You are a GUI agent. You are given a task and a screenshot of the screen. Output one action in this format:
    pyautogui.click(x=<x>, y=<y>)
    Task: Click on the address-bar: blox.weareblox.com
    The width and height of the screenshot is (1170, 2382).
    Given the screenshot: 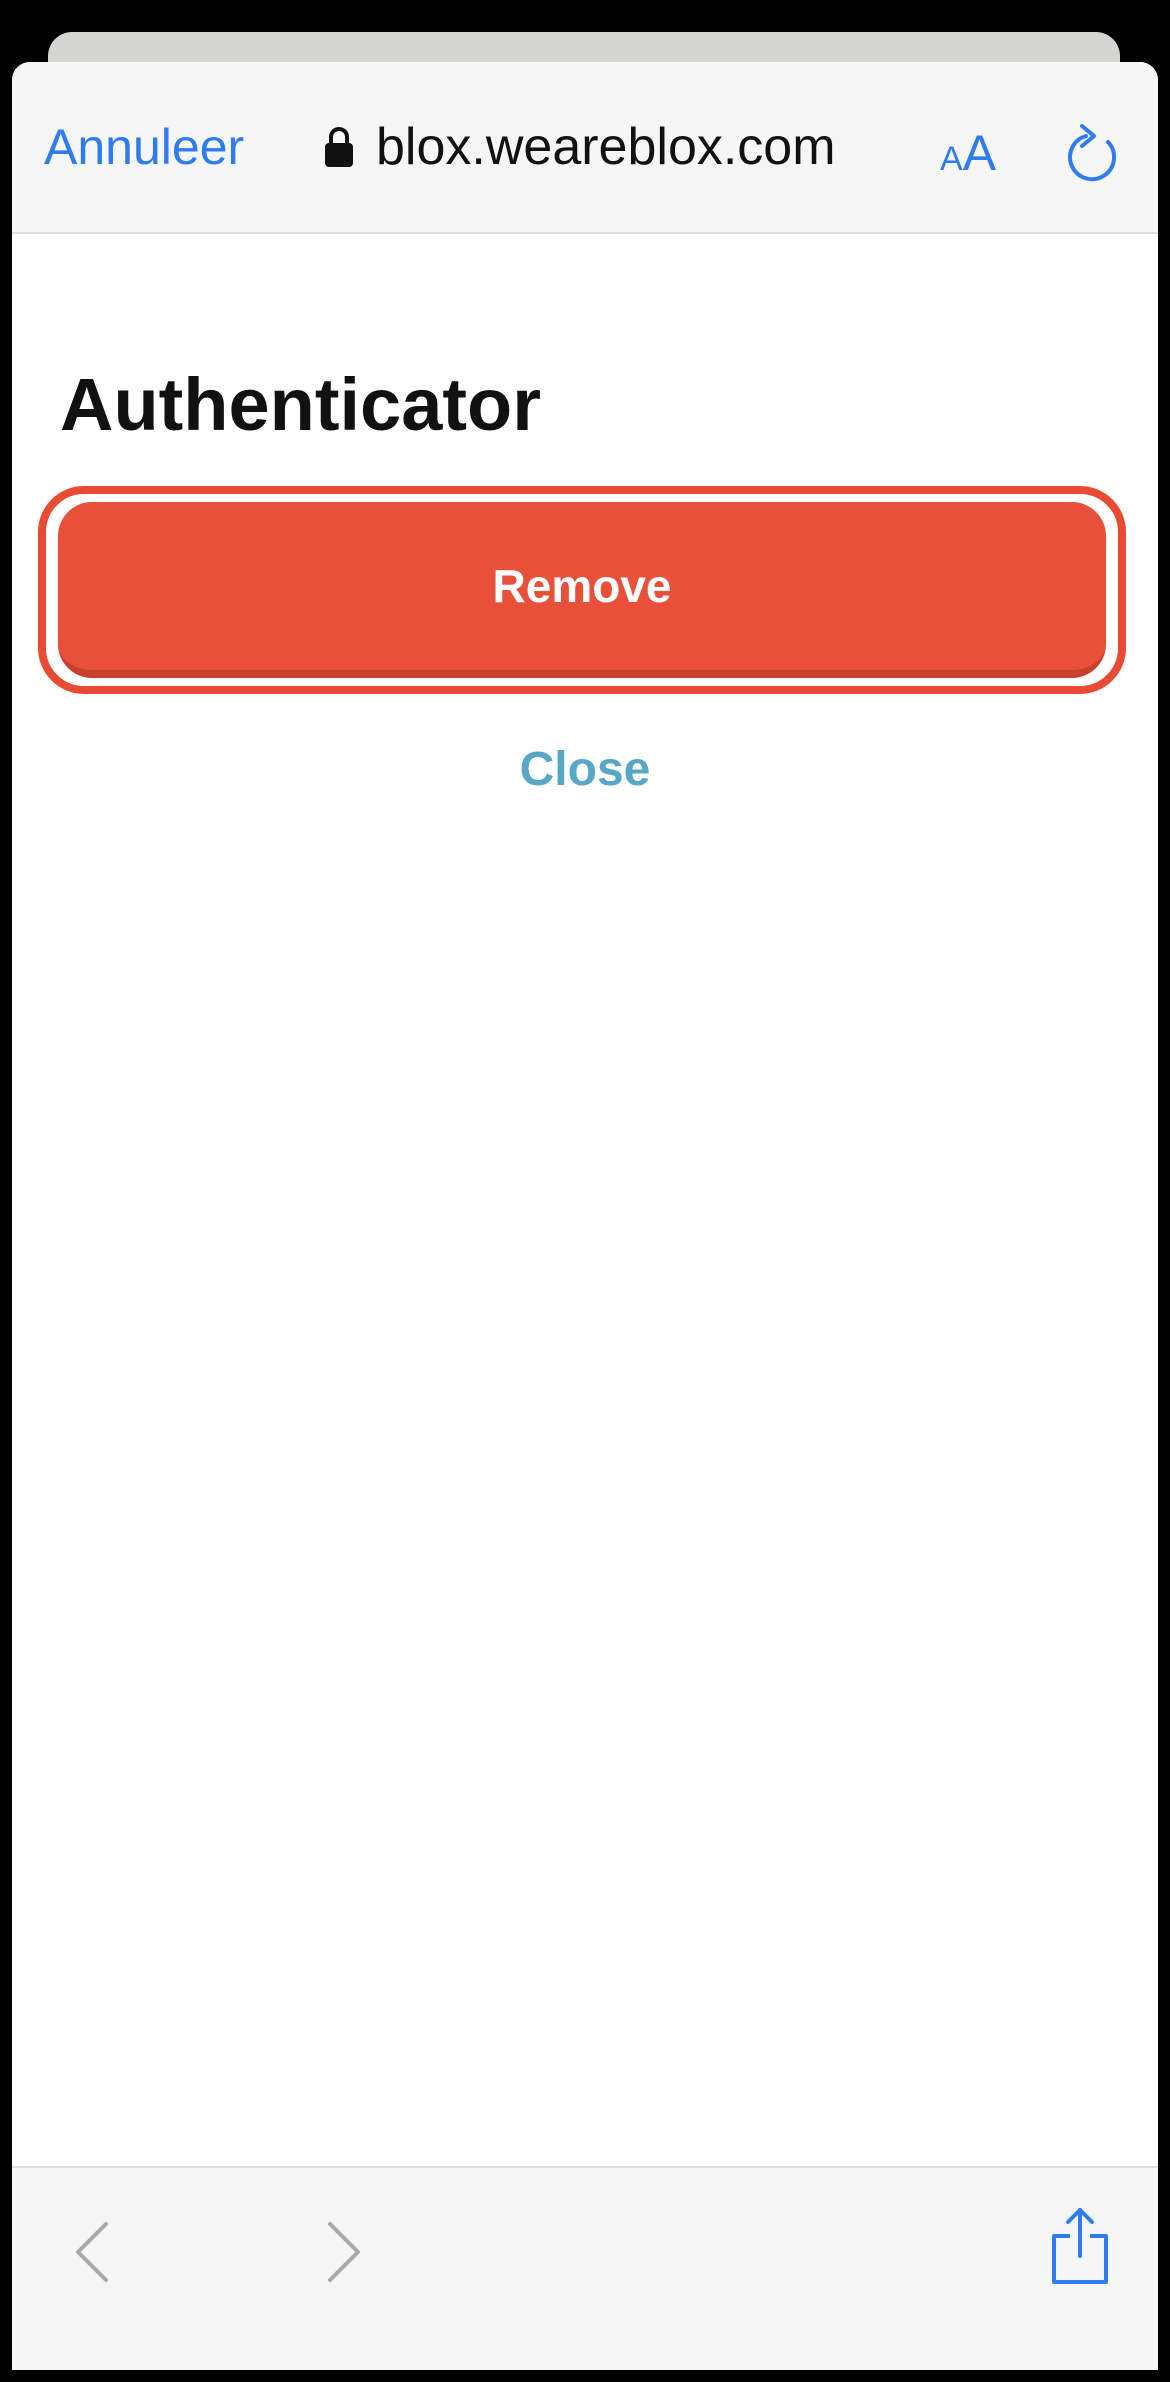 What is the action you would take?
    pyautogui.click(x=580, y=147)
    